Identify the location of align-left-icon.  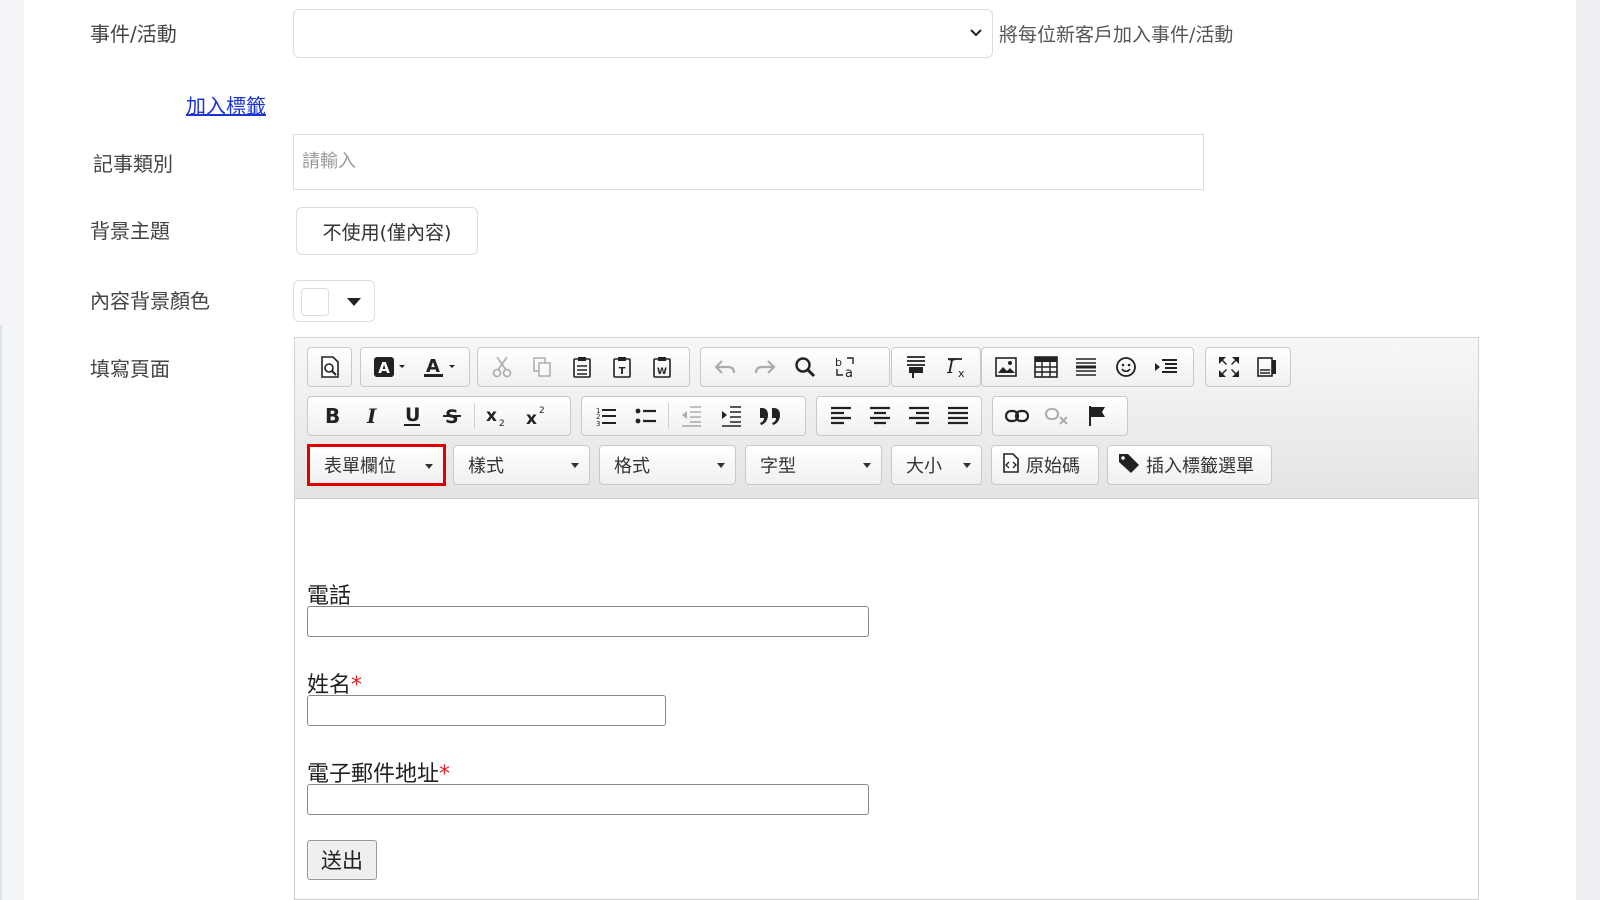
(840, 416).